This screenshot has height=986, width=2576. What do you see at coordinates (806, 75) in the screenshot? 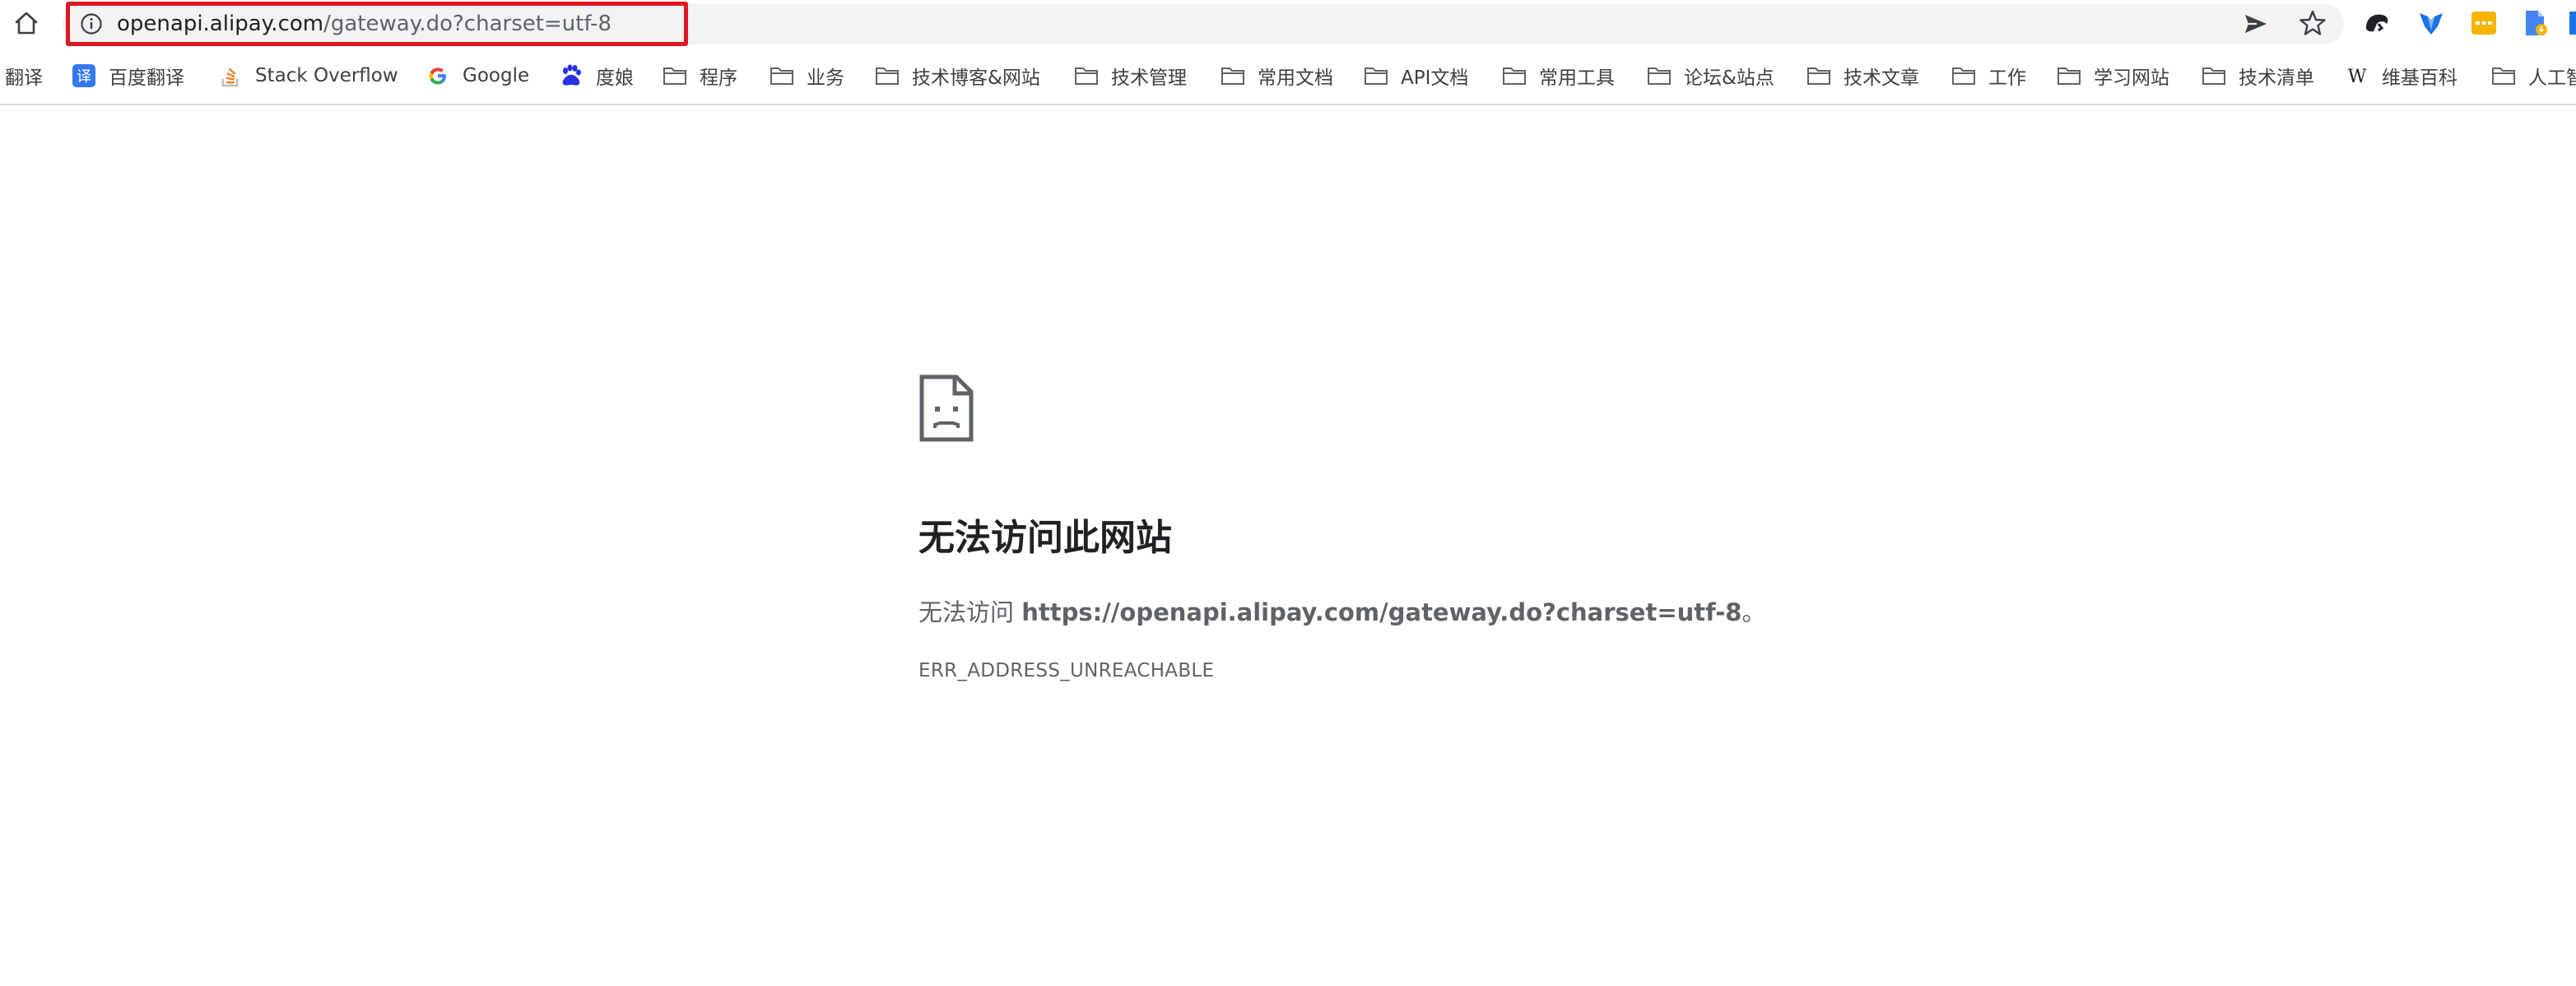
I see `bookmark-folder-business: 业务` at bounding box center [806, 75].